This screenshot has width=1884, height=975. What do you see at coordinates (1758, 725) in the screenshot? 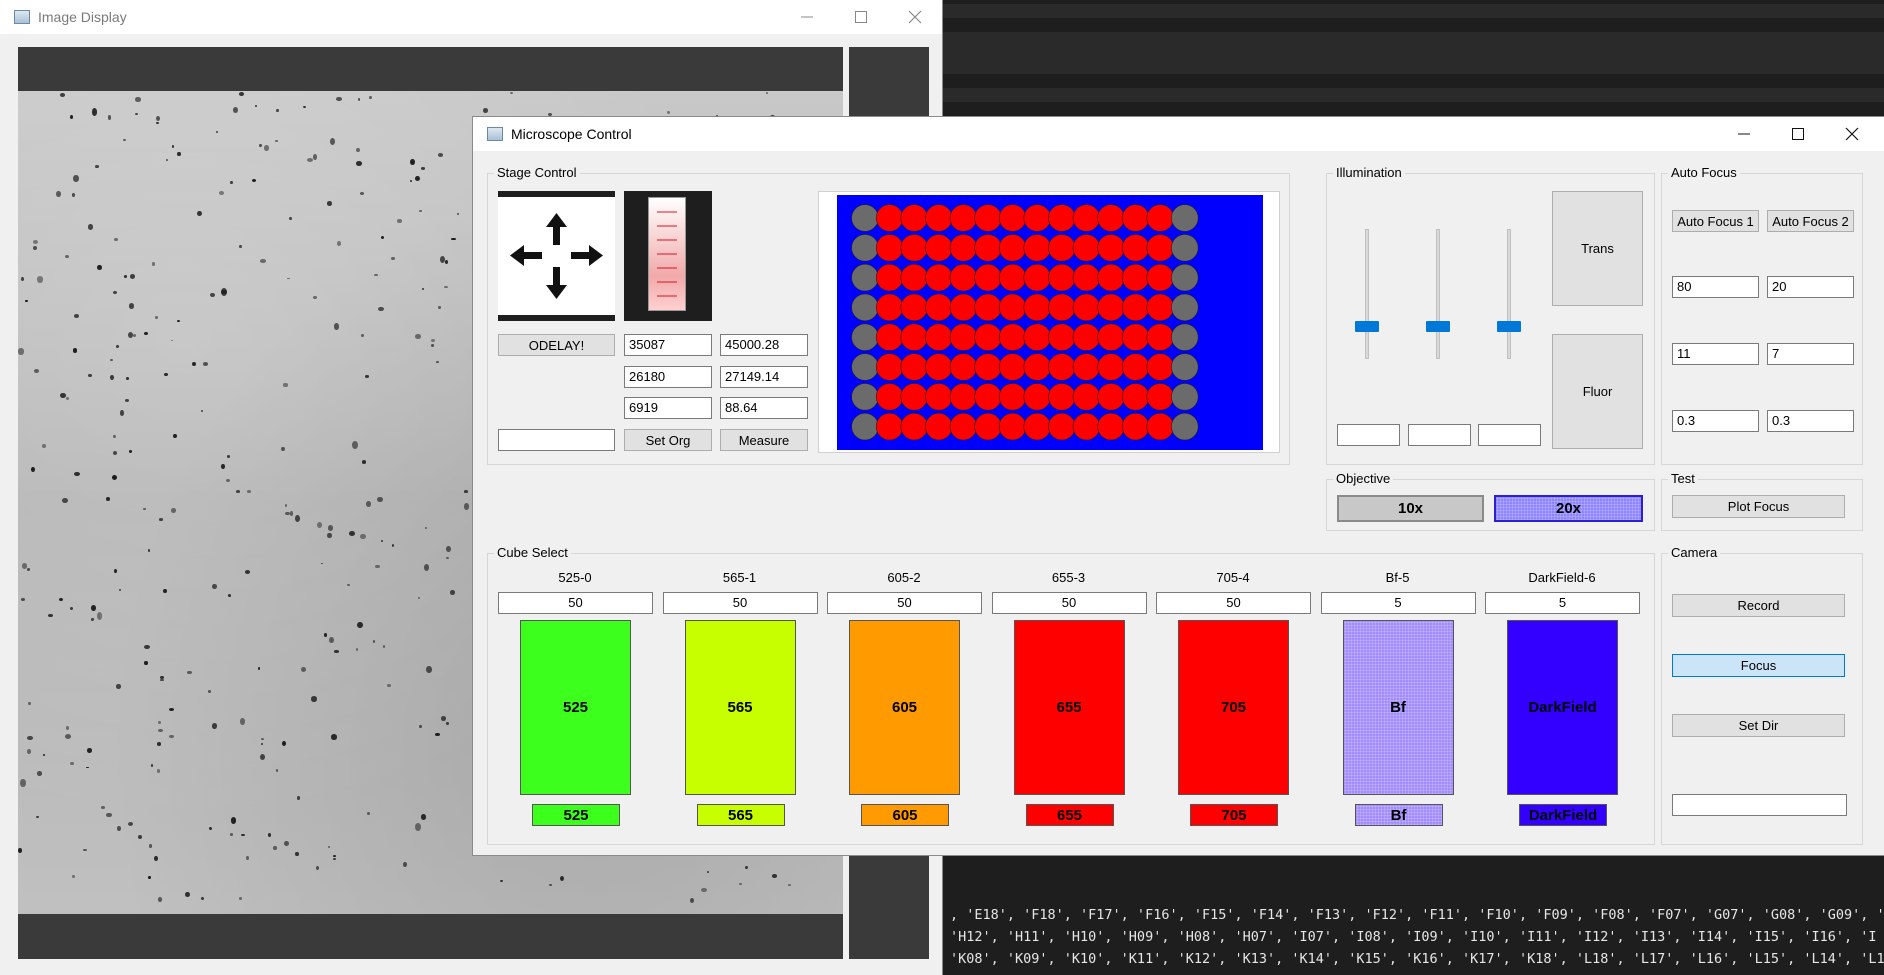
I see `set-dir-button: Set Dir` at bounding box center [1758, 725].